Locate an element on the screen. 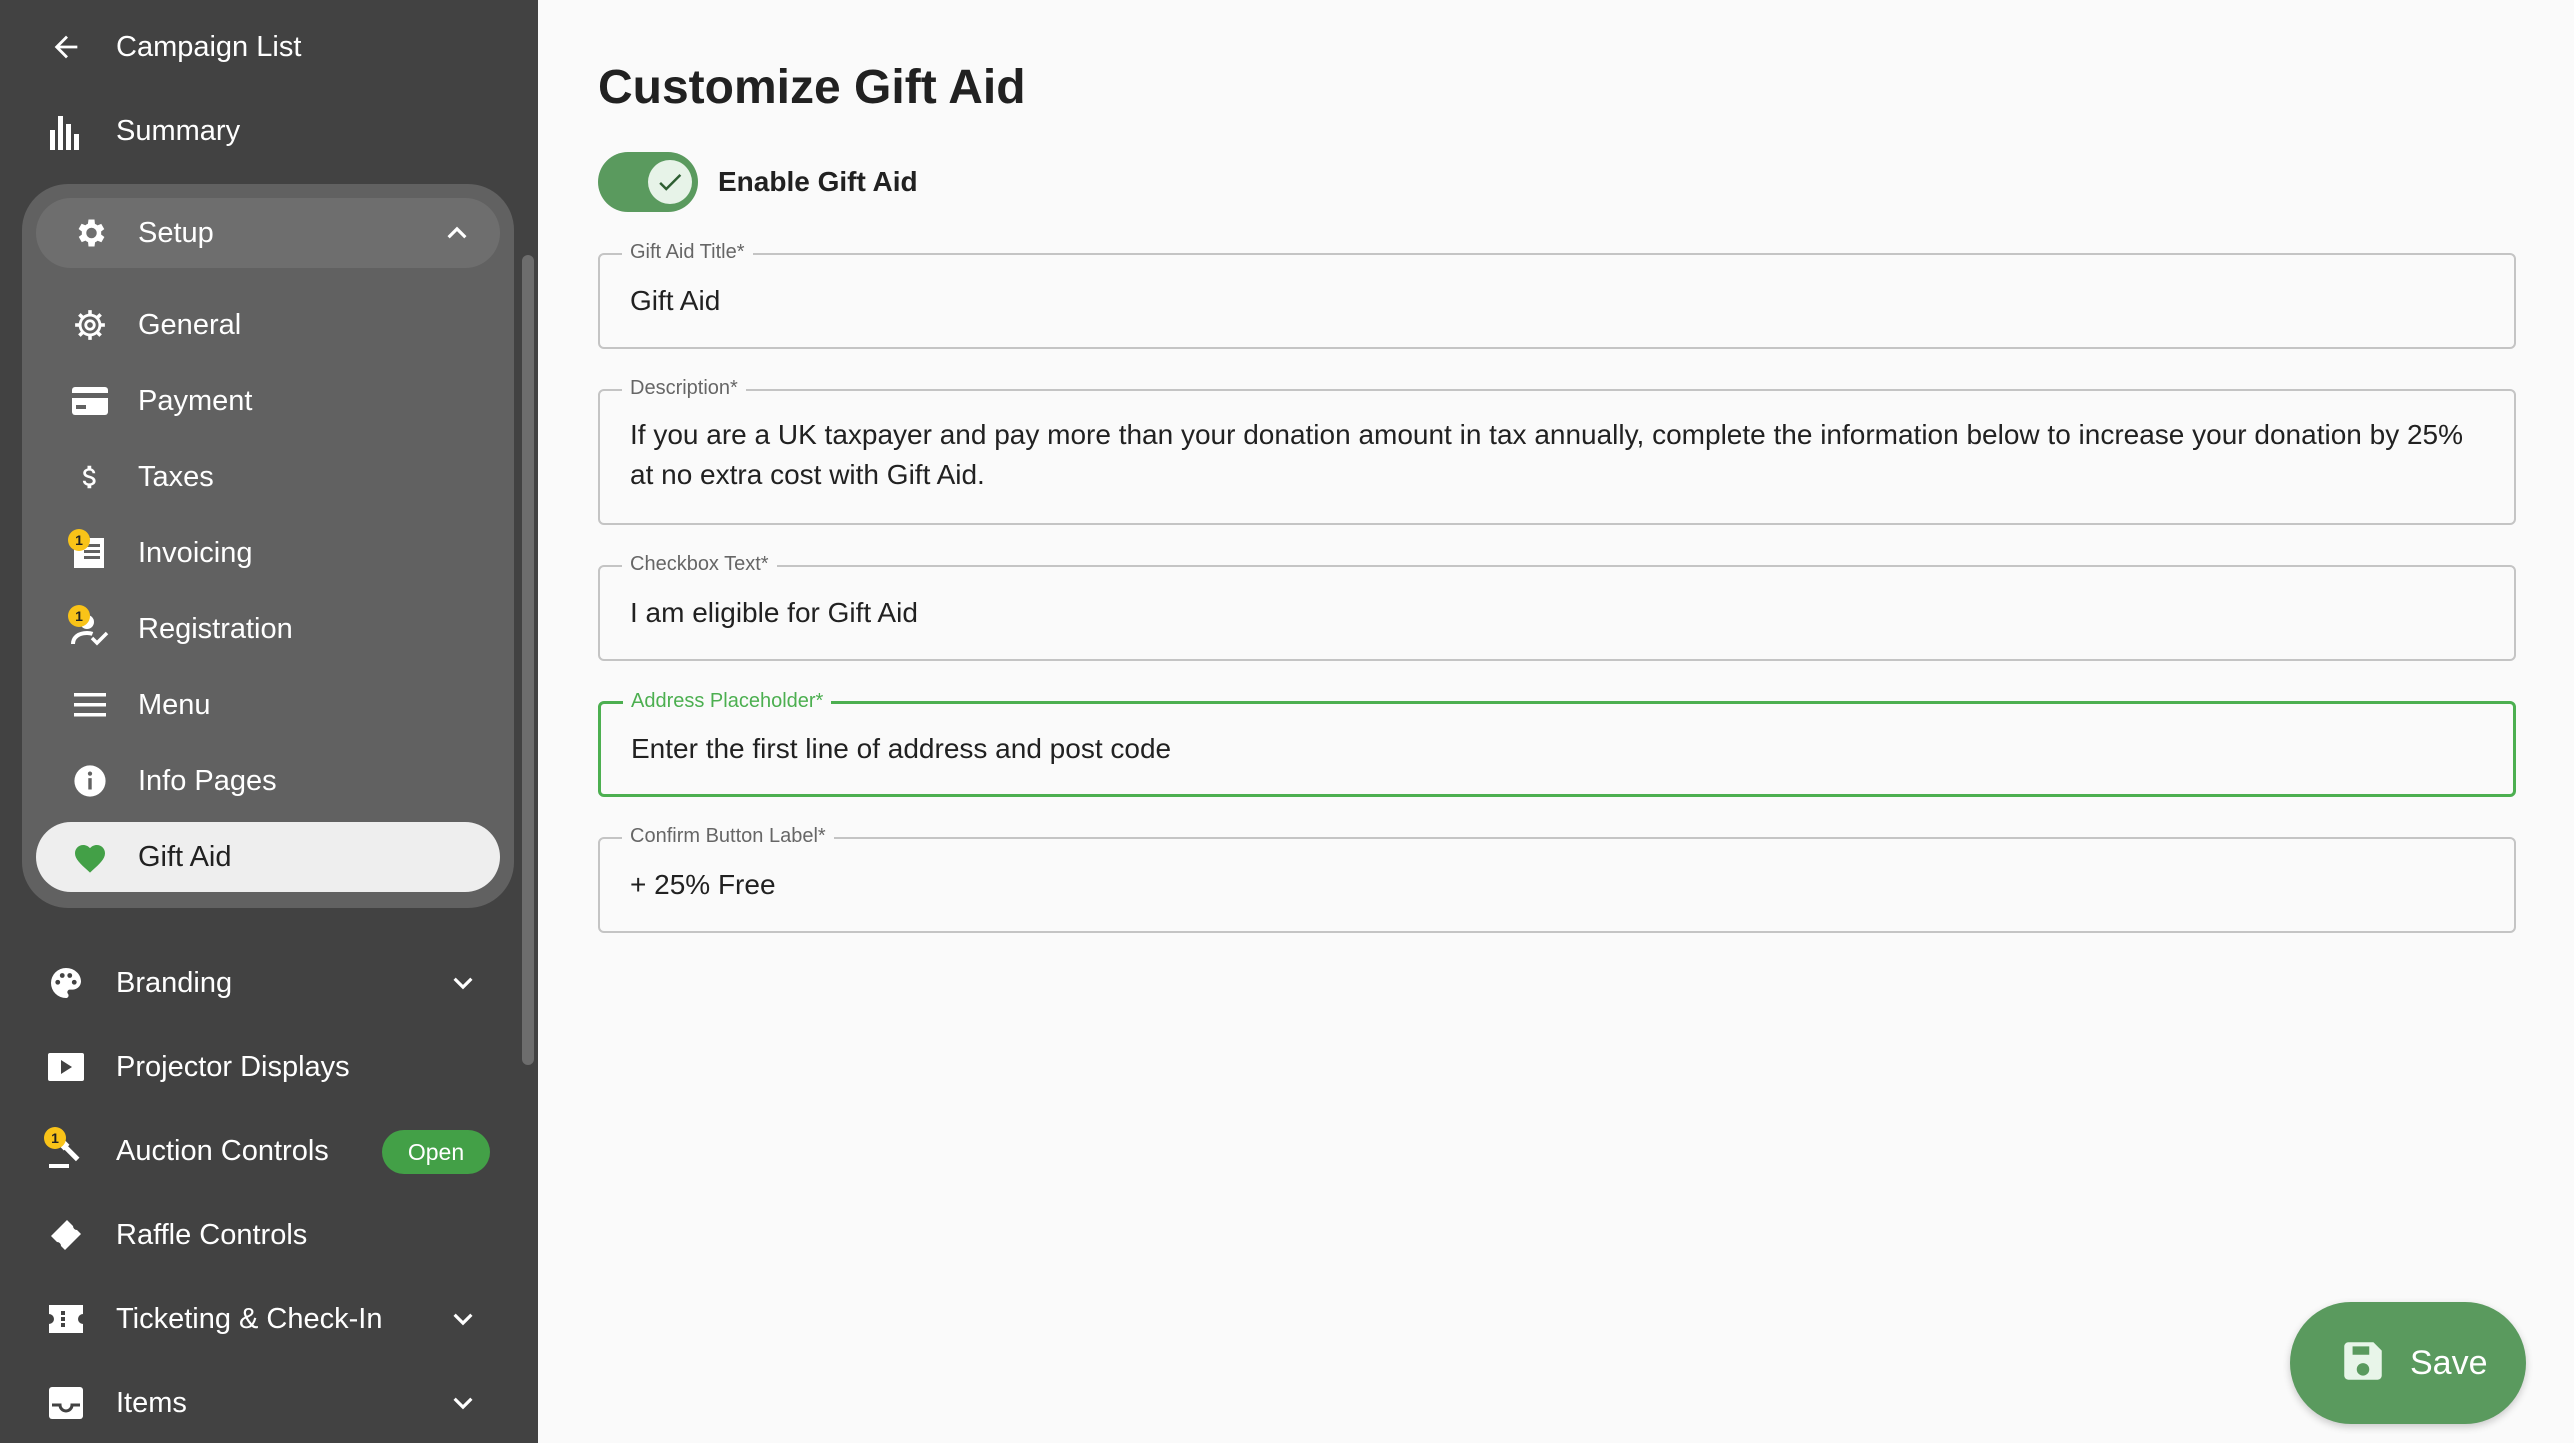  field-value: + 25% Free is located at coordinates (1557, 885).